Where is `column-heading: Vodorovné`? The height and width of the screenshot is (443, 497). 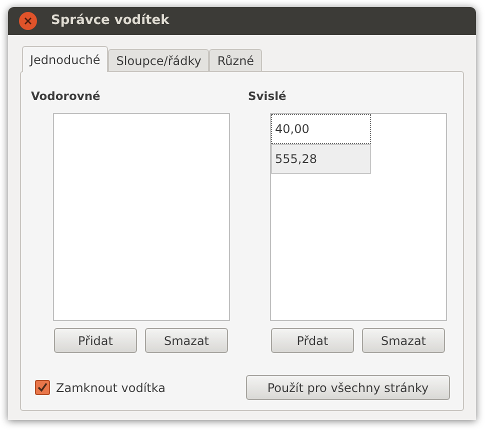 column-heading: Vodorovné is located at coordinates (65, 96).